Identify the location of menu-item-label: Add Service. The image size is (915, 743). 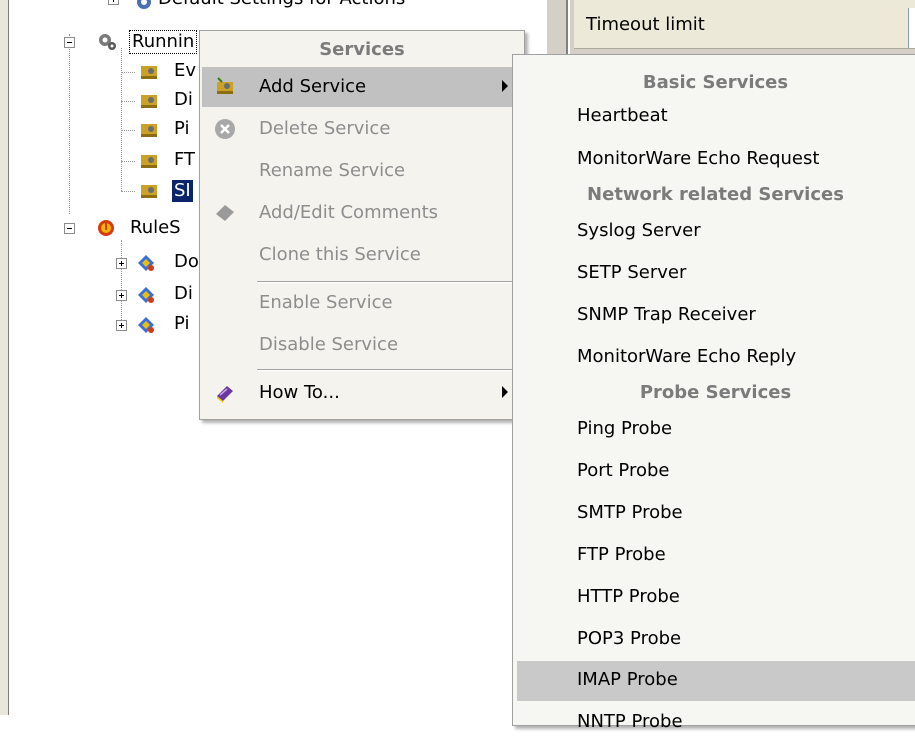
(313, 86).